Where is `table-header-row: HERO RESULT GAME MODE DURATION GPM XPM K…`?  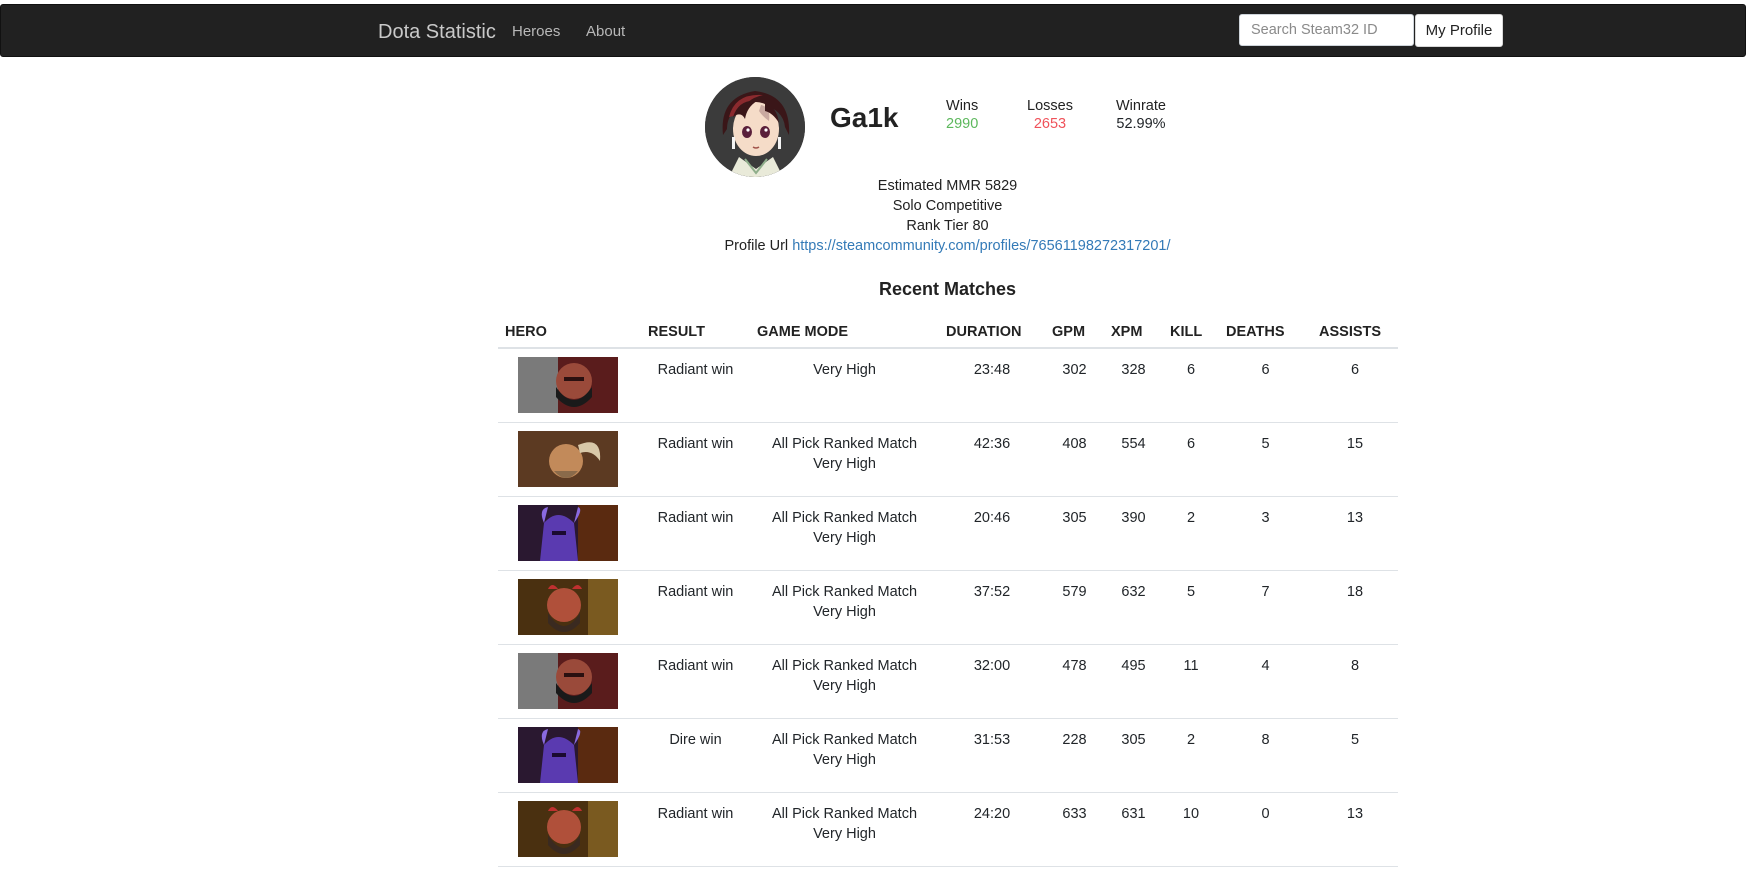
table-header-row: HERO RESULT GAME MODE DURATION GPM XPM K… is located at coordinates (948, 332).